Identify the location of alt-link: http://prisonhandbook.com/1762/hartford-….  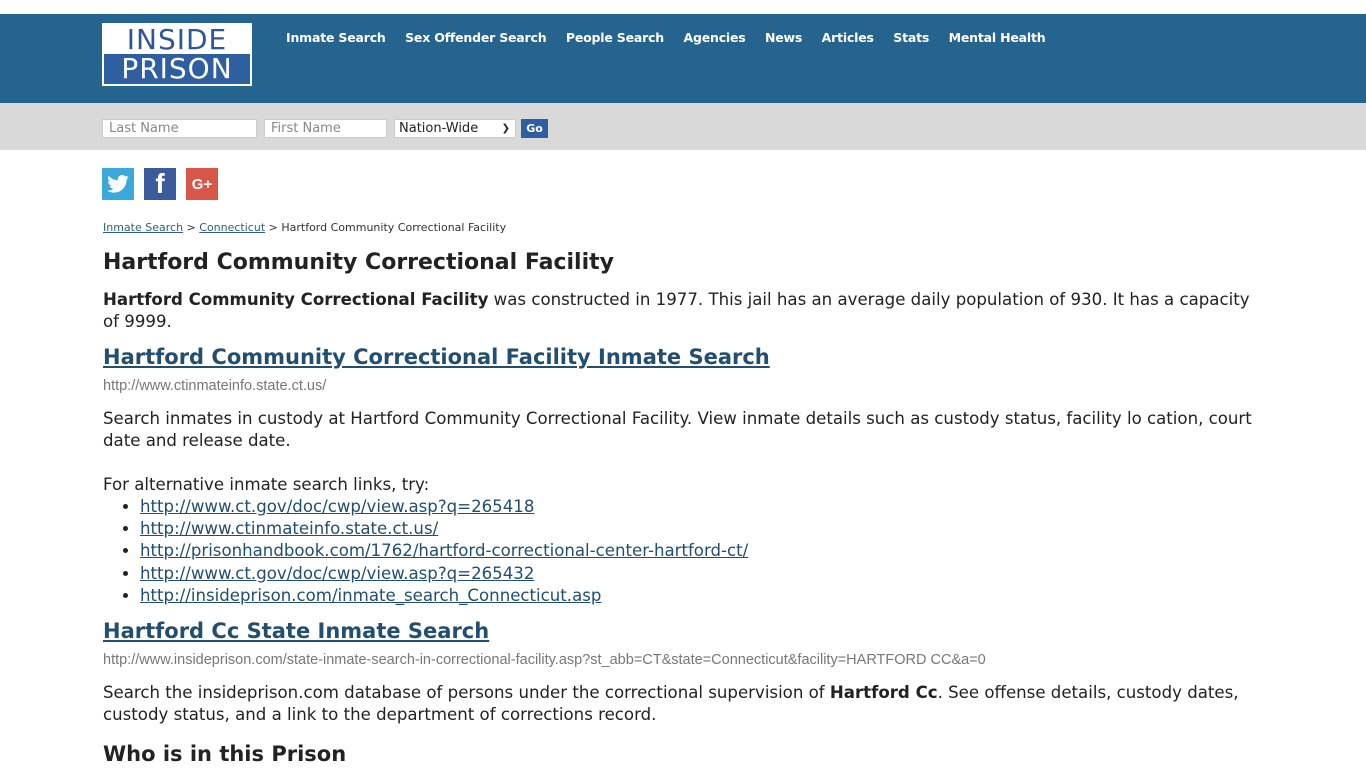
(444, 550).